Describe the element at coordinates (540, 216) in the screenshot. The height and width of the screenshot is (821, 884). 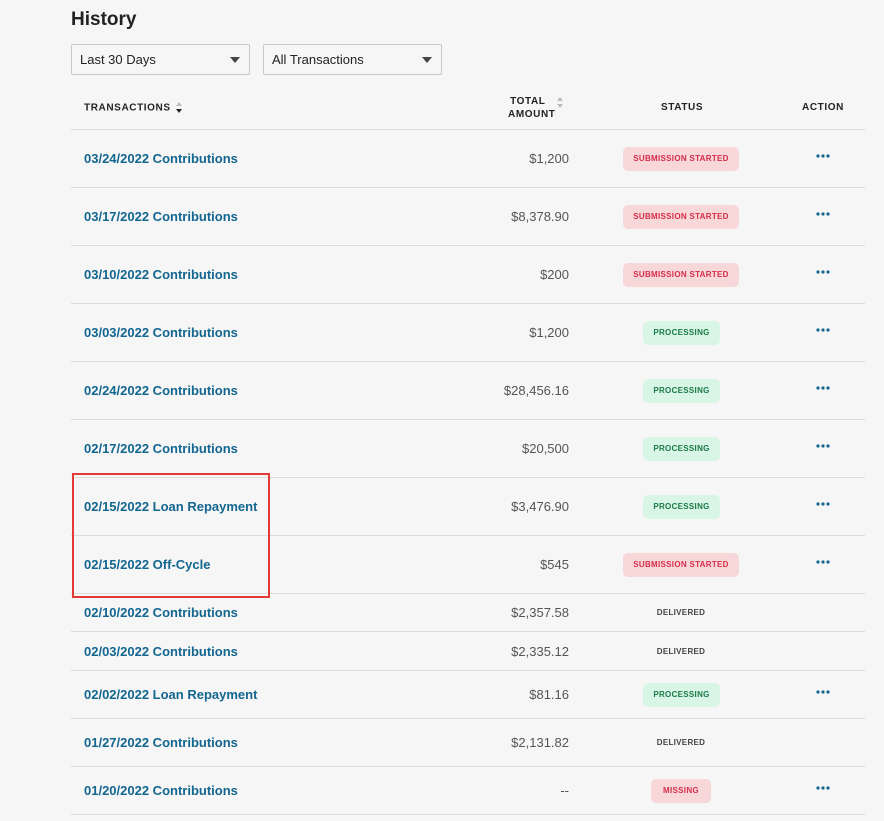
I see `total-amount: $8,378.90` at that location.